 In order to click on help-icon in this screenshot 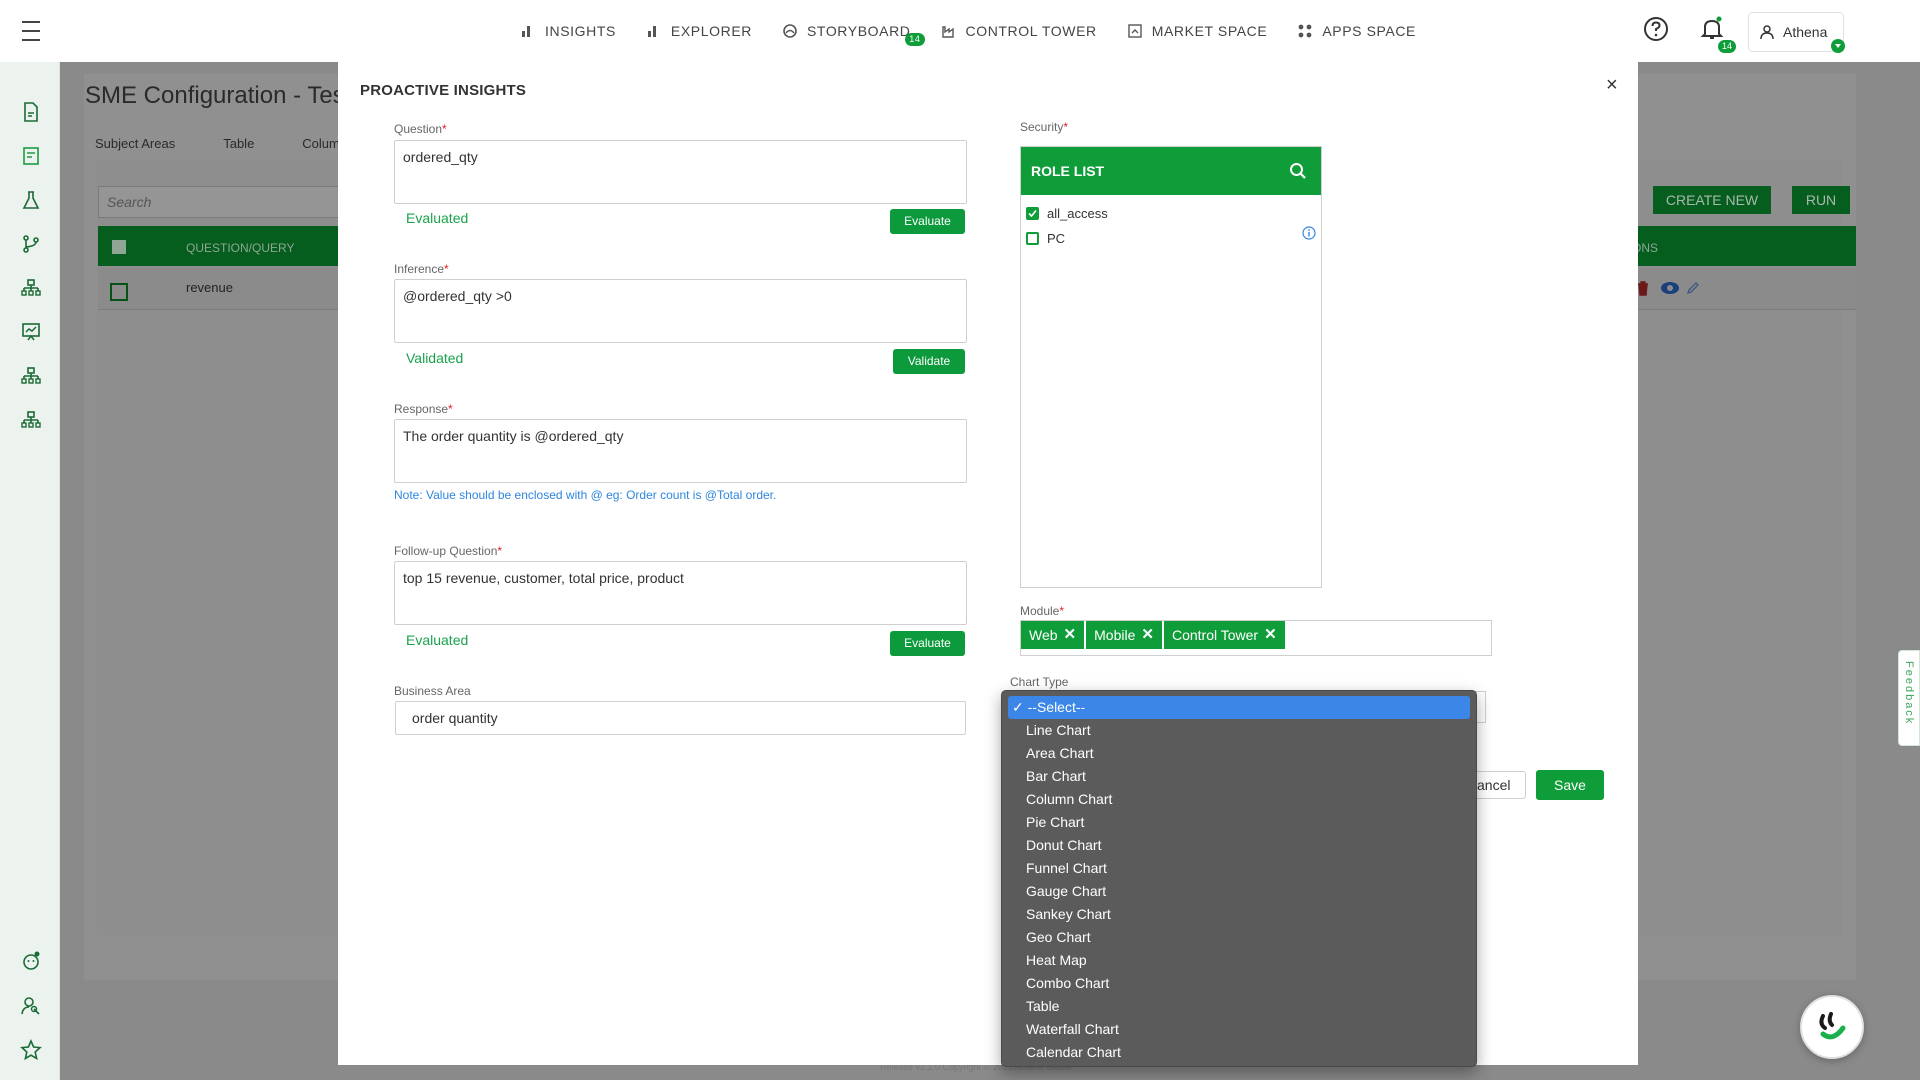, I will do `click(1656, 29)`.